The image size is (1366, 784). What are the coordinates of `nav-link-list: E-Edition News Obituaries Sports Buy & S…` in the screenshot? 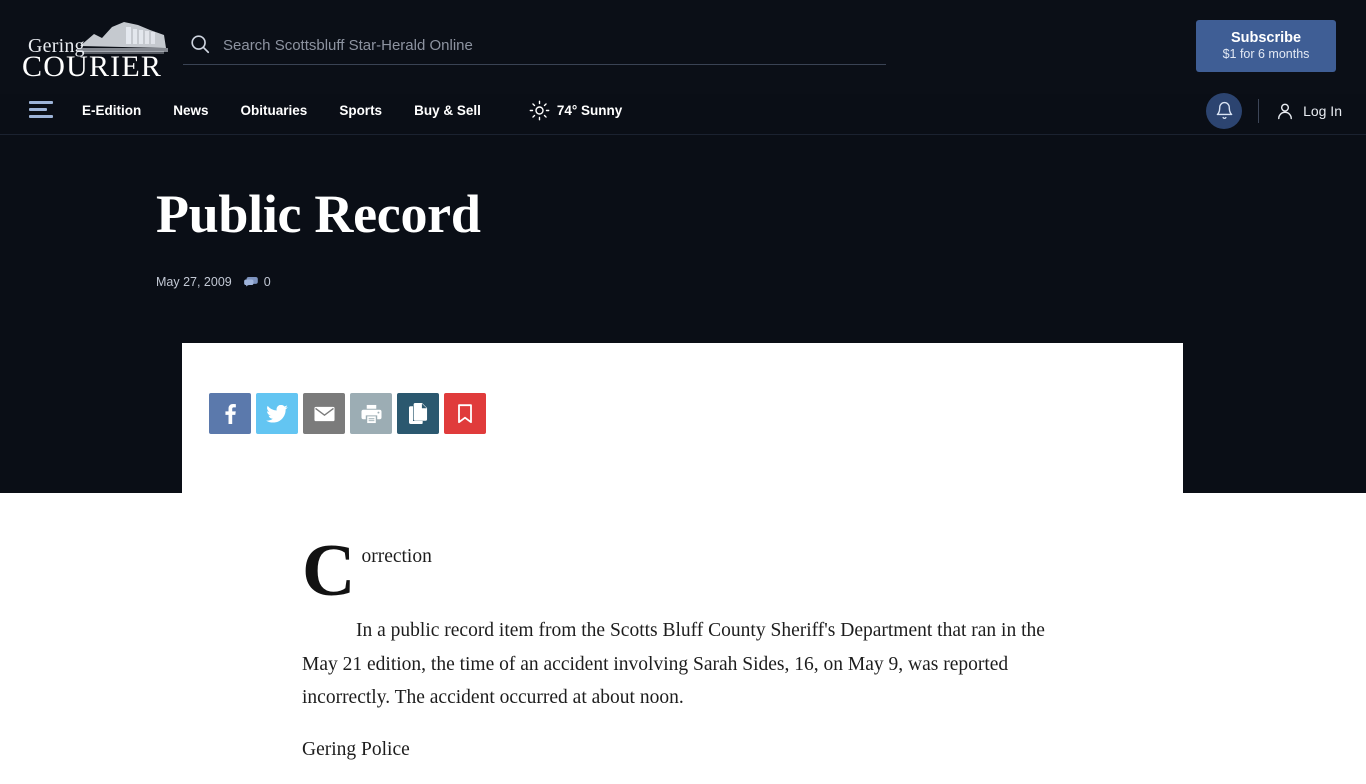 It's located at (352, 110).